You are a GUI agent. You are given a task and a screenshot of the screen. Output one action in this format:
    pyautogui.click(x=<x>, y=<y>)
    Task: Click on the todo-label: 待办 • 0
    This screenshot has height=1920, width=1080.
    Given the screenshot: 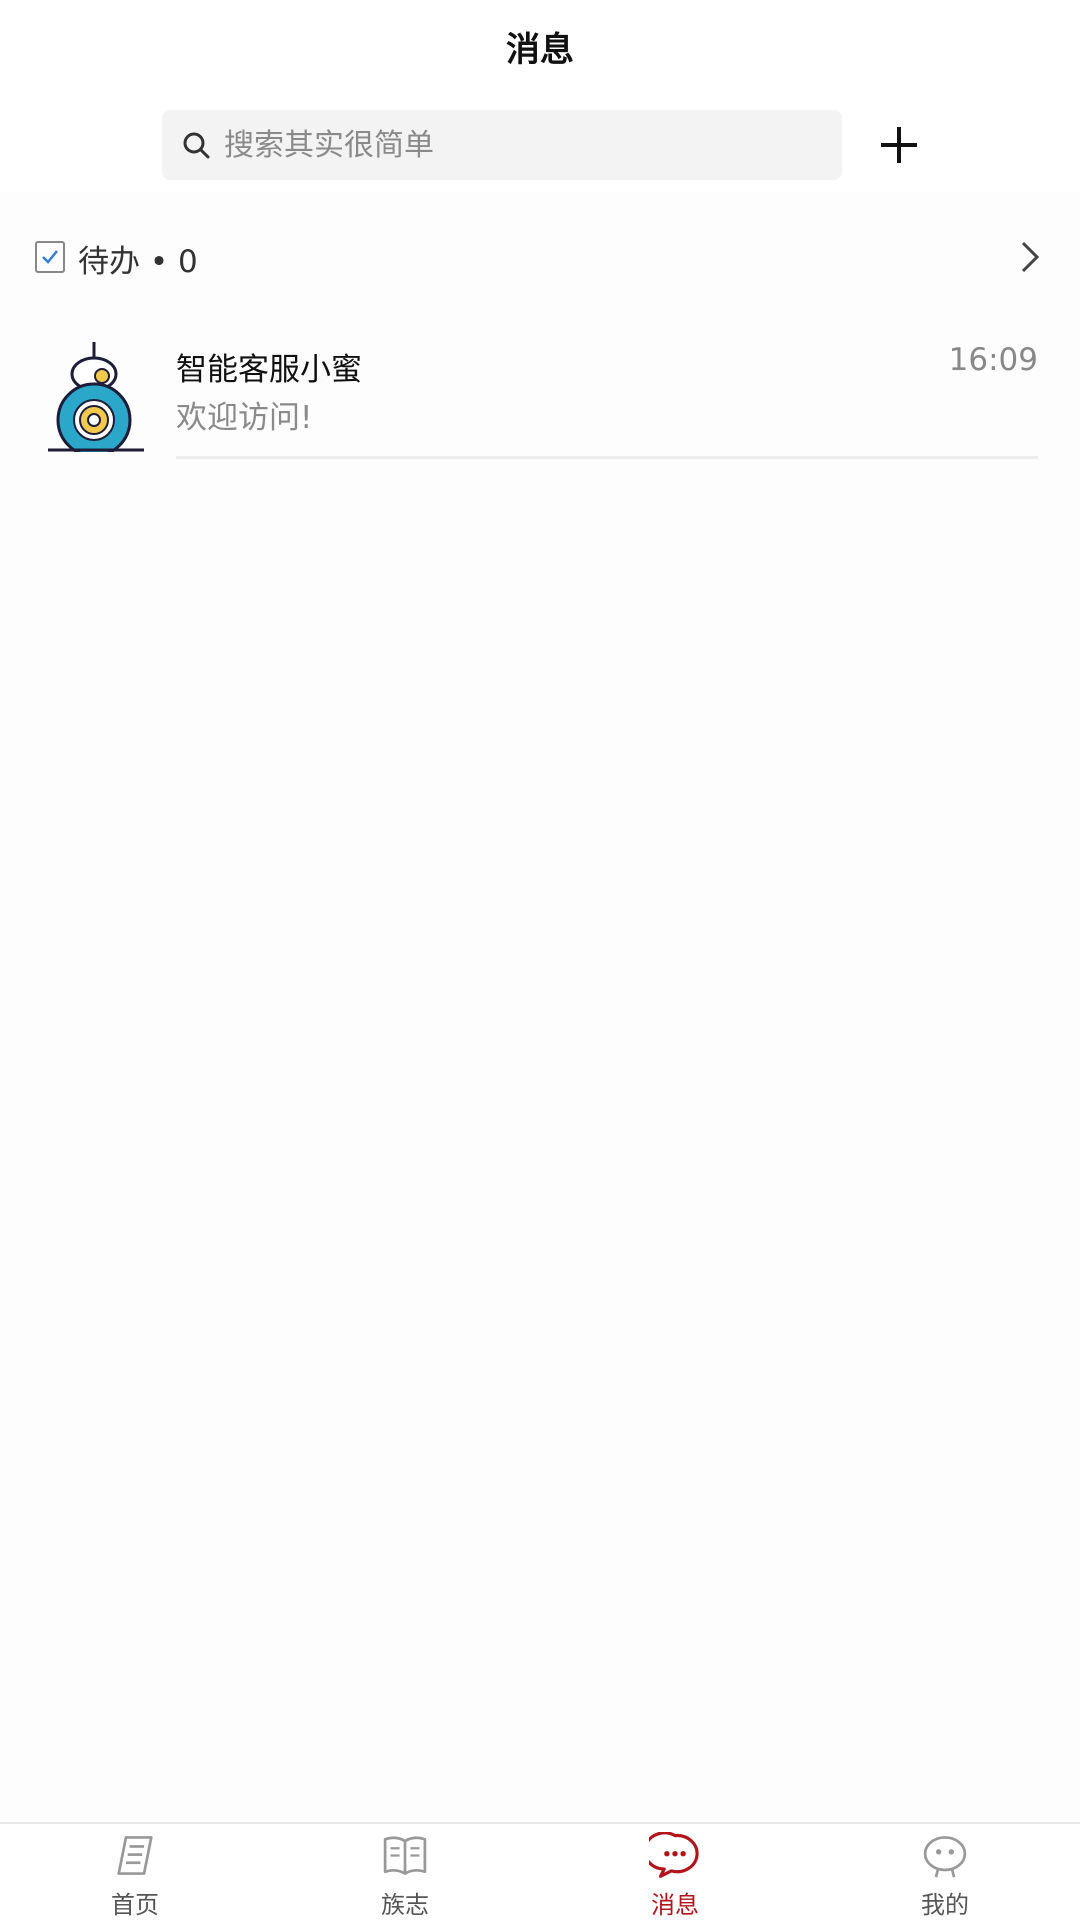 What is the action you would take?
    pyautogui.click(x=138, y=262)
    